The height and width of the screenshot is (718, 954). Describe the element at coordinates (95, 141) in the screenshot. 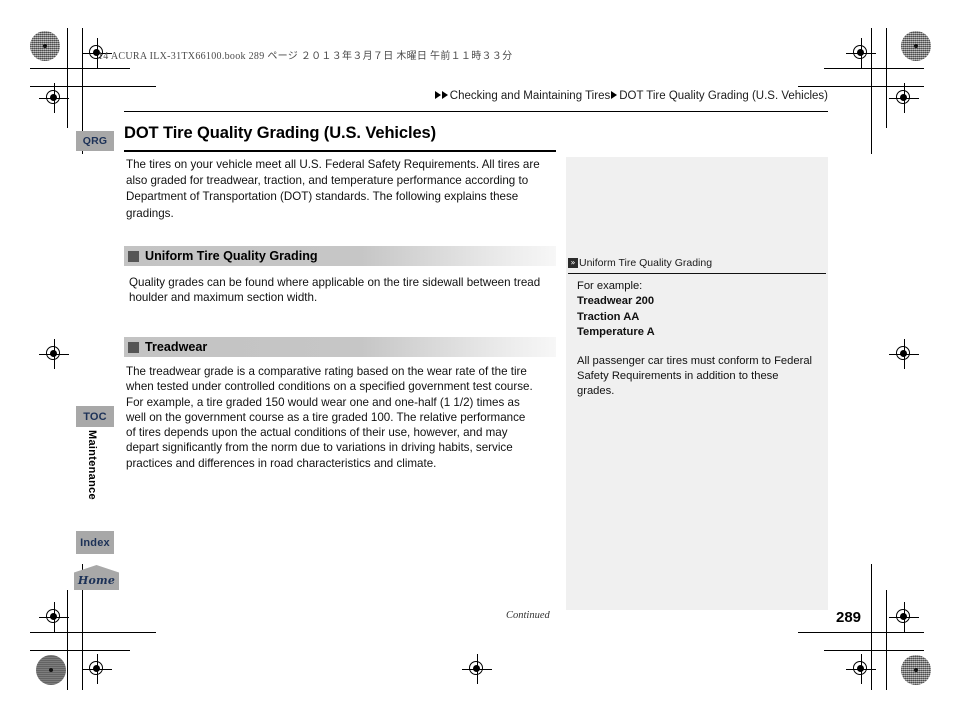

I see `qrg-badge: QRG` at that location.